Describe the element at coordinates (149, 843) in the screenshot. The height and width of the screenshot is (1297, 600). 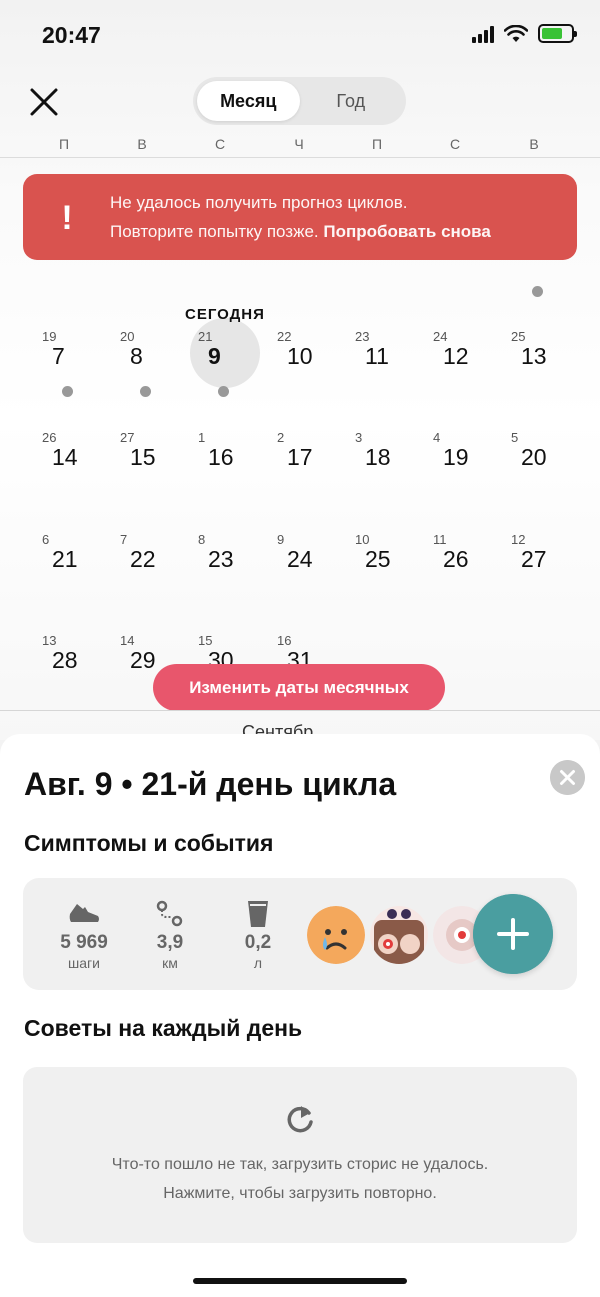
I see `symptoms-title: Симптомы и события` at that location.